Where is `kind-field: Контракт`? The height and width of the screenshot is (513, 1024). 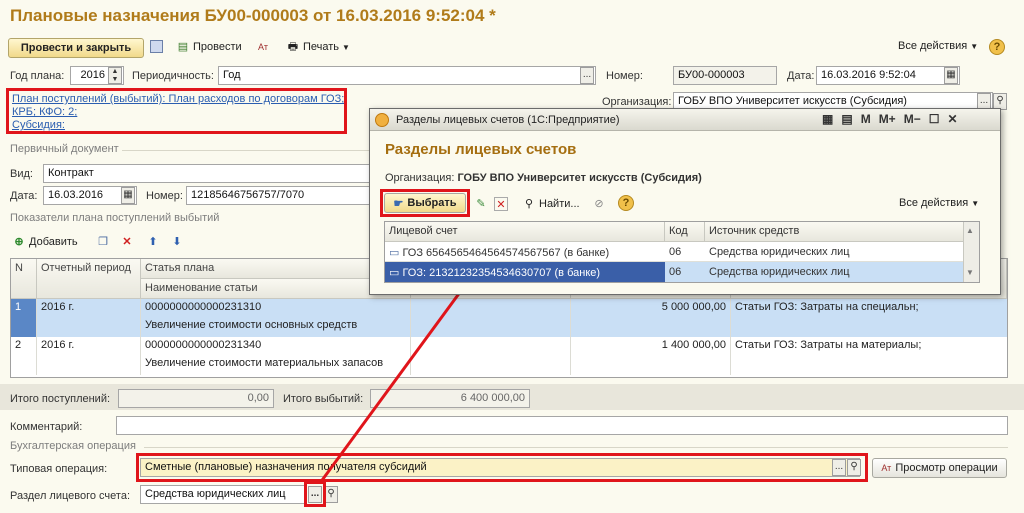
kind-field: Контракт is located at coordinates (208, 173).